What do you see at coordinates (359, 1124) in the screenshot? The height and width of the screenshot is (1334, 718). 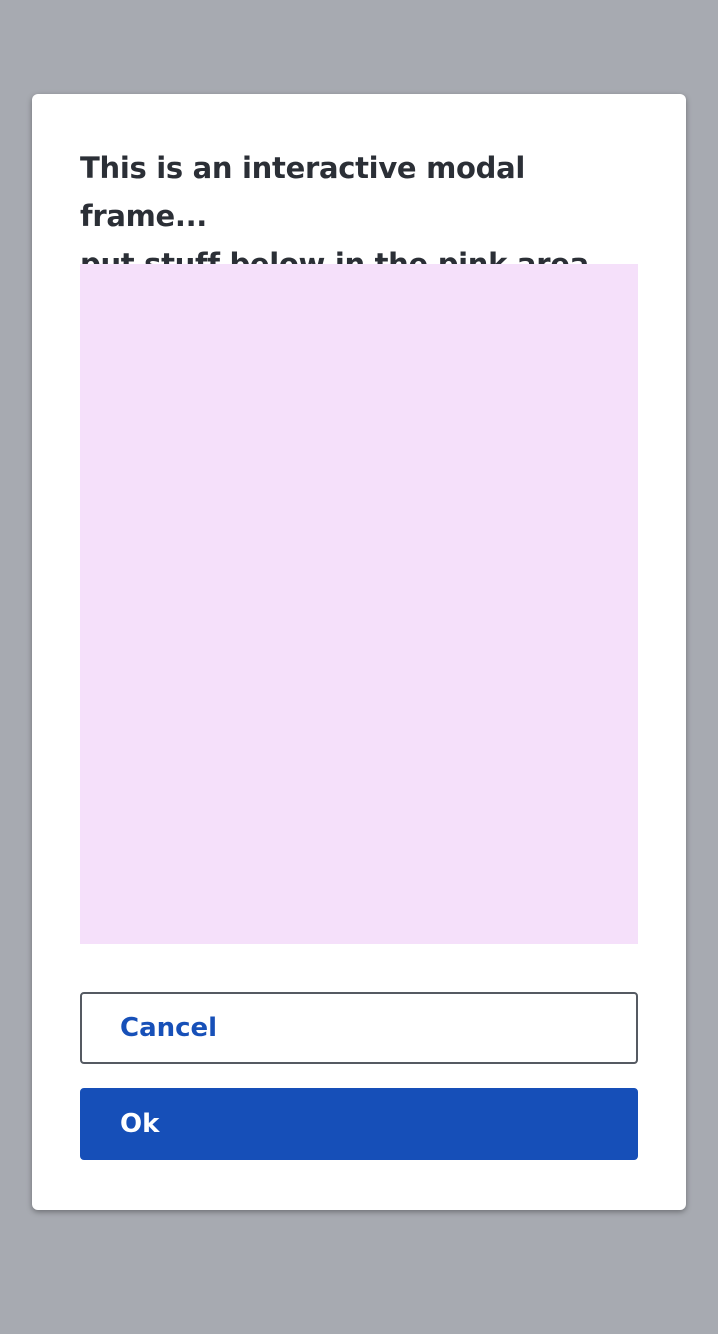 I see `ok-button: Ok` at bounding box center [359, 1124].